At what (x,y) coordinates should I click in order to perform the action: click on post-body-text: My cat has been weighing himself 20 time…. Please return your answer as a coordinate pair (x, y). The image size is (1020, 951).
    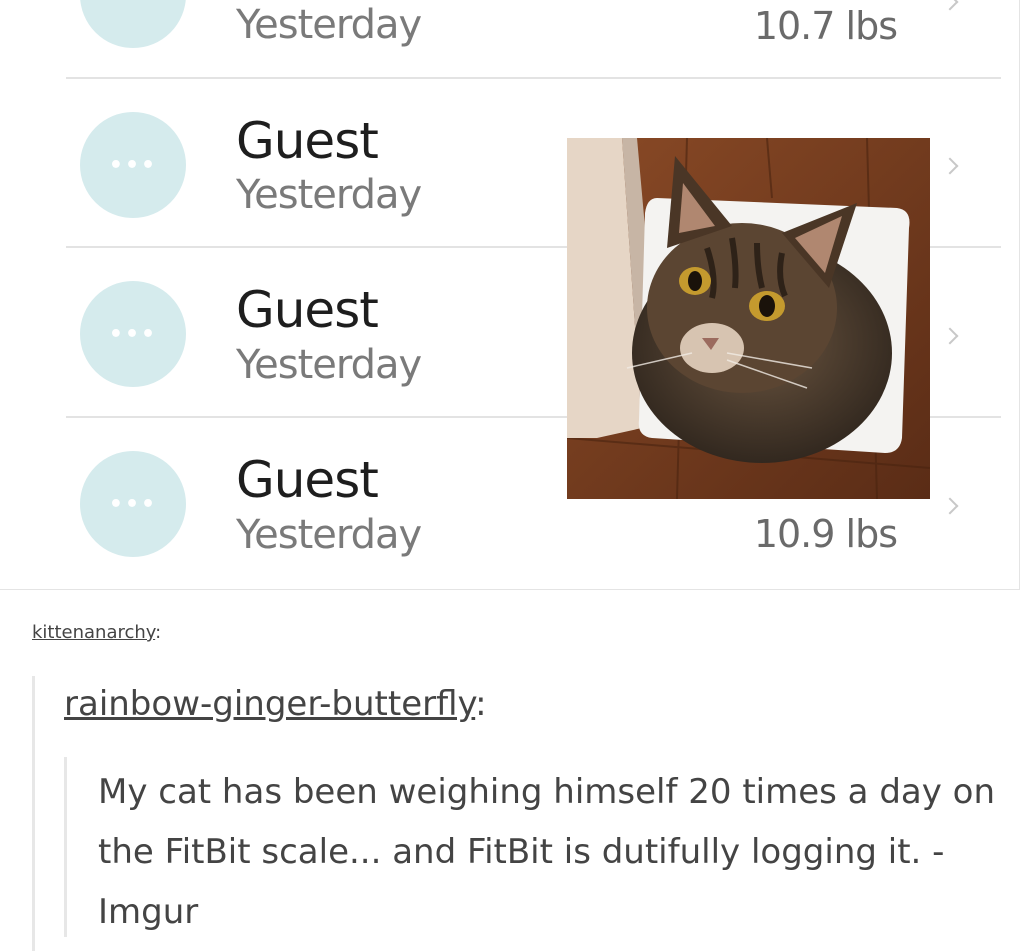
    Looking at the image, I should click on (547, 852).